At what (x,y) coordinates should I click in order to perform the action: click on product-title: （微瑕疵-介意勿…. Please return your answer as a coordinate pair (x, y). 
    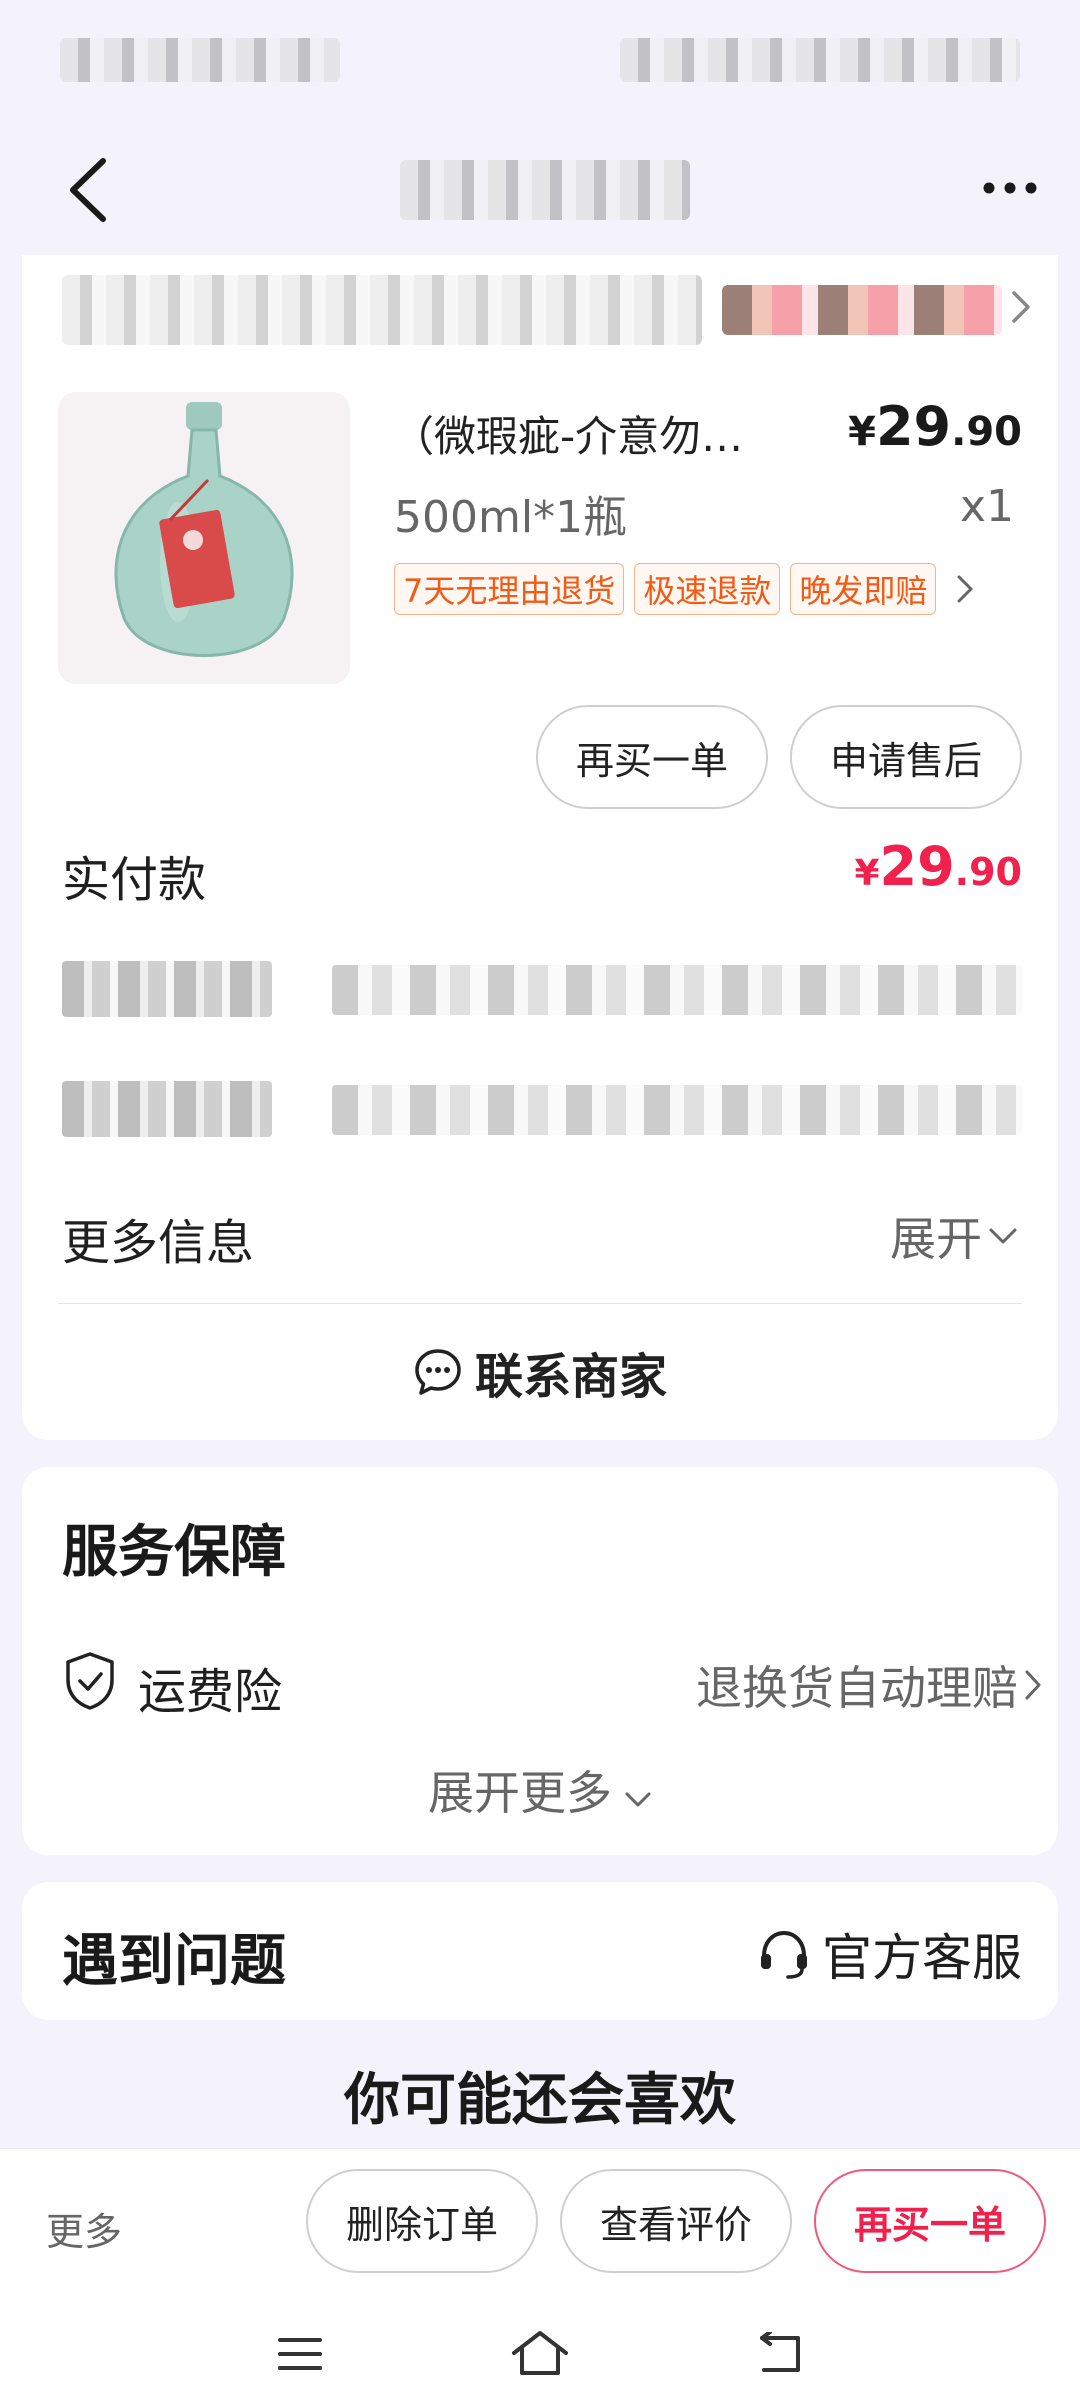
    Looking at the image, I should click on (607, 433).